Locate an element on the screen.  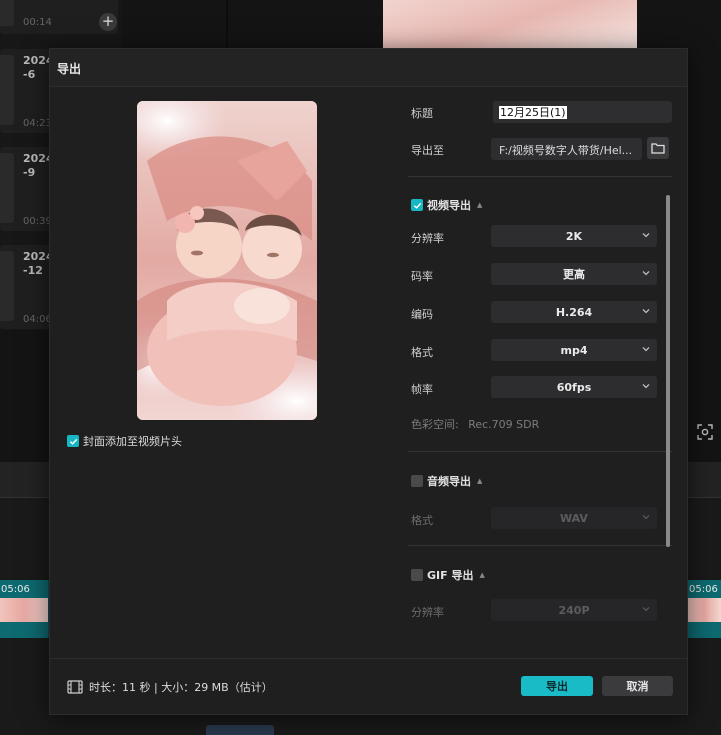
gif-resolution-label: 分辨率 is located at coordinates (427, 612).